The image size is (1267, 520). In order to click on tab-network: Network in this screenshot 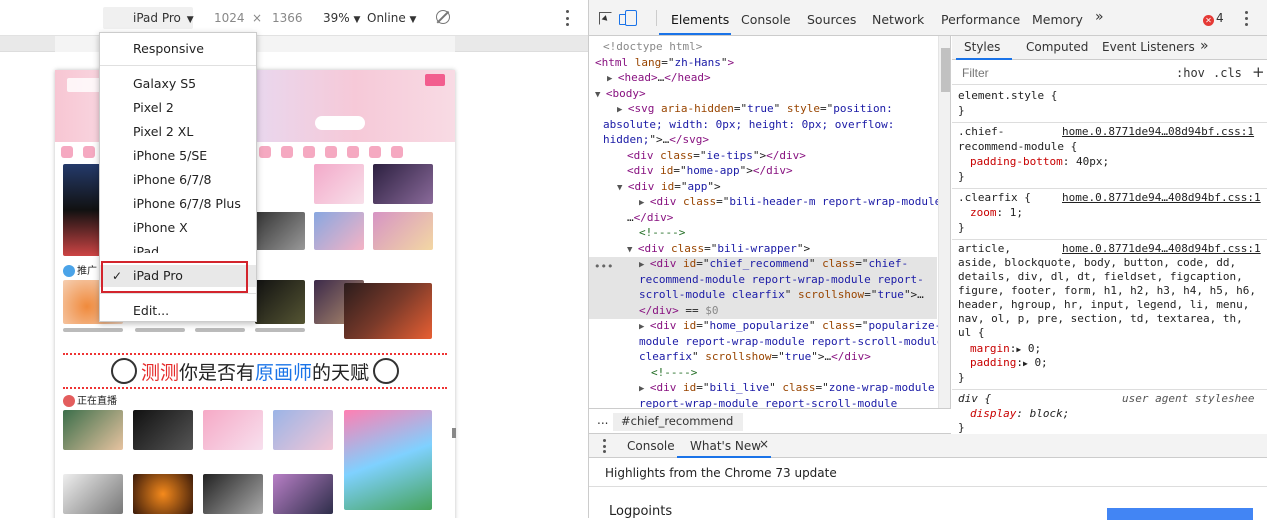, I will do `click(898, 19)`.